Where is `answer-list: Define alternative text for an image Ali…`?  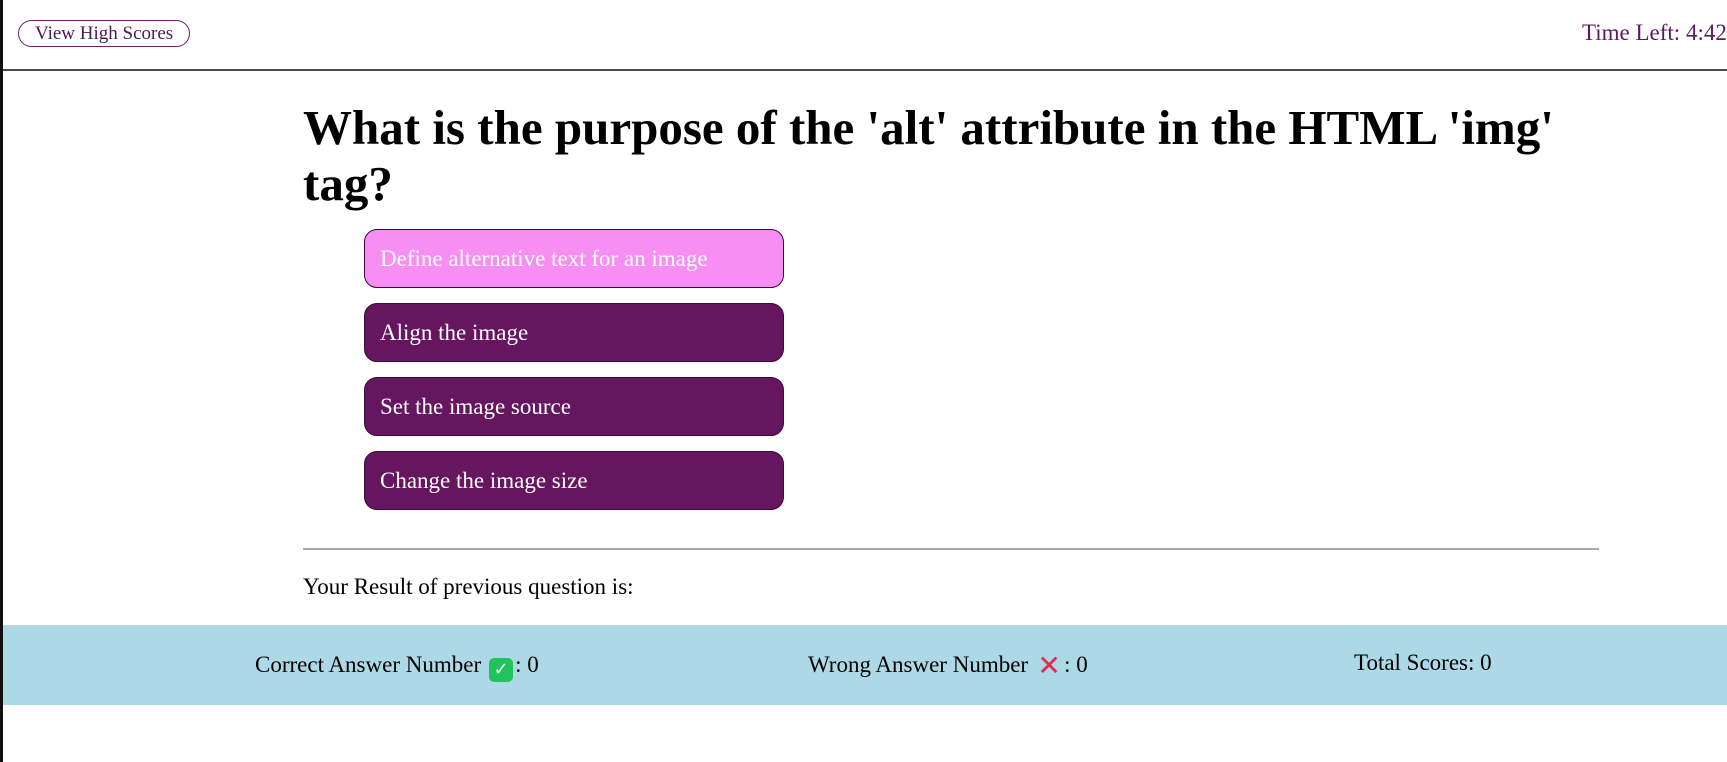 answer-list: Define alternative text for an image Ali… is located at coordinates (574, 377).